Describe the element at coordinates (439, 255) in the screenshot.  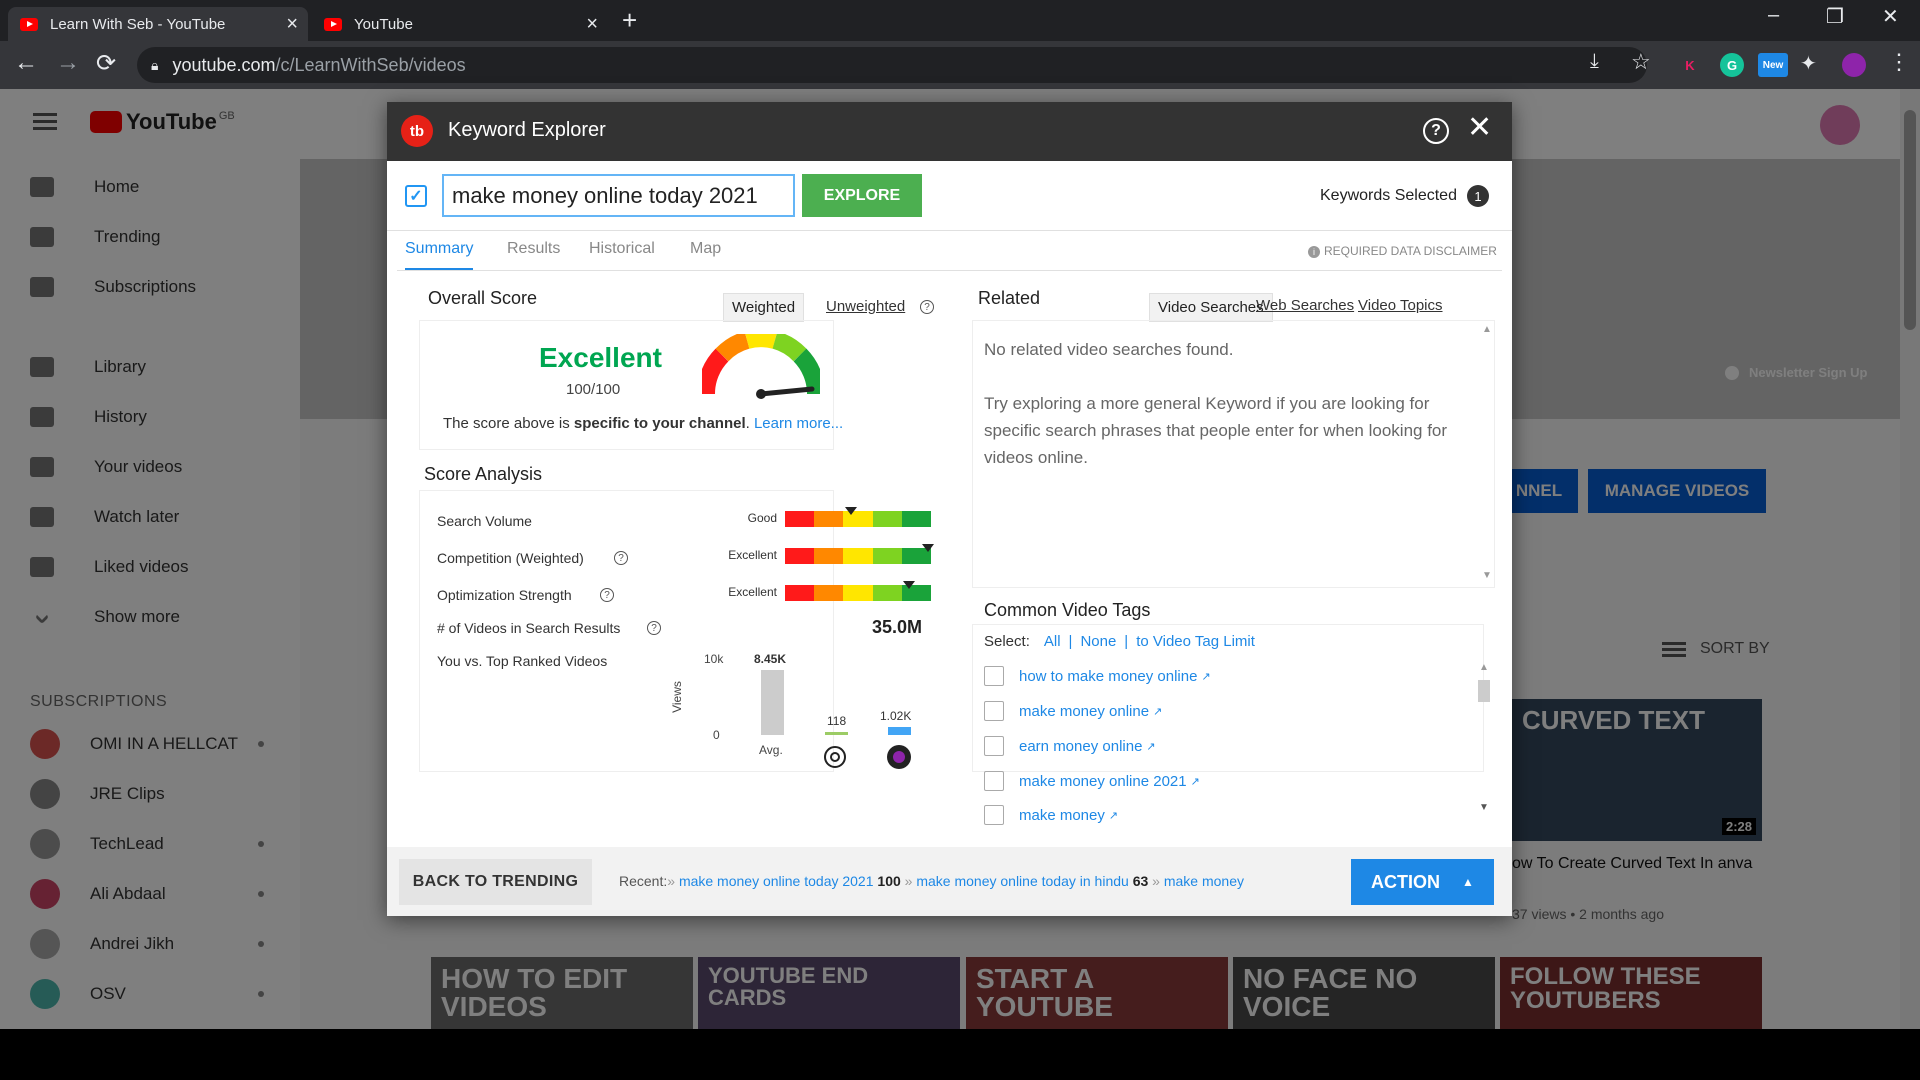
I see `tab-summary: Summary` at that location.